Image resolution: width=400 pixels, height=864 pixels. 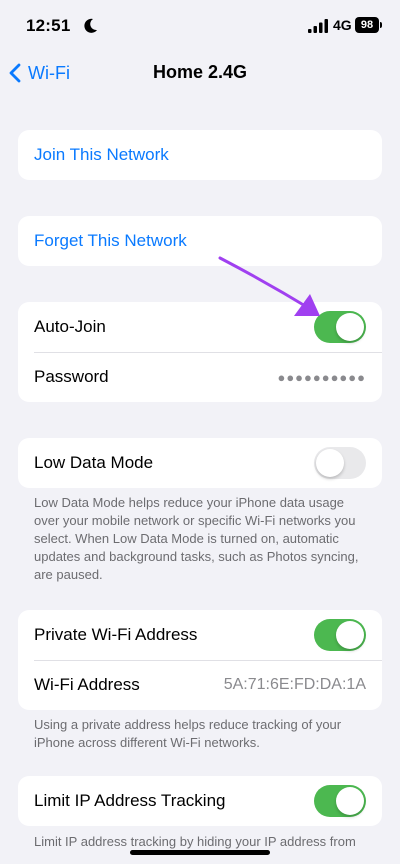 What do you see at coordinates (70, 326) in the screenshot?
I see `auto-join-label: Auto-Join` at bounding box center [70, 326].